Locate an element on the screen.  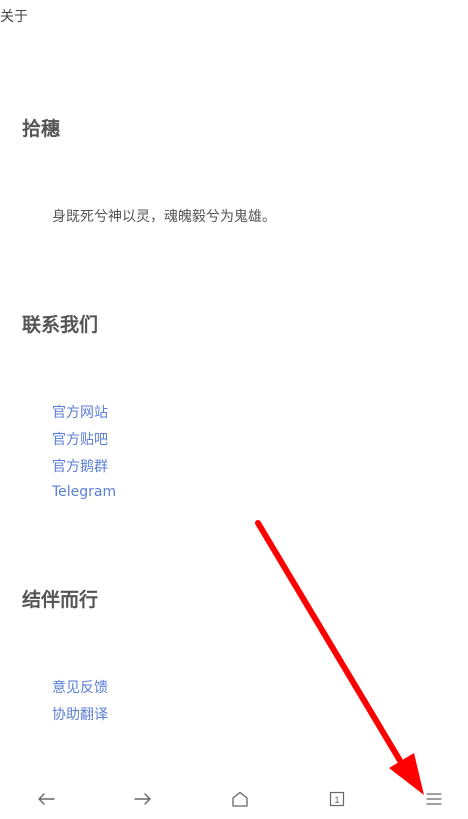
link-feedback: 意见反馈 is located at coordinates (80, 687).